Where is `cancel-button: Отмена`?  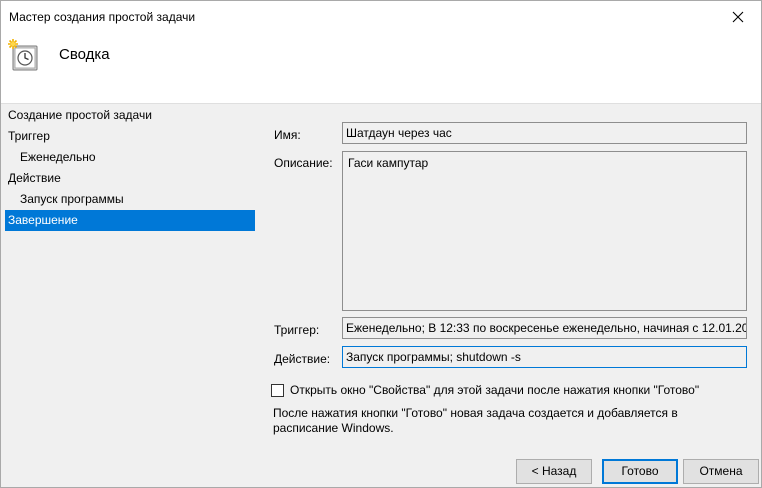 cancel-button: Отмена is located at coordinates (721, 471).